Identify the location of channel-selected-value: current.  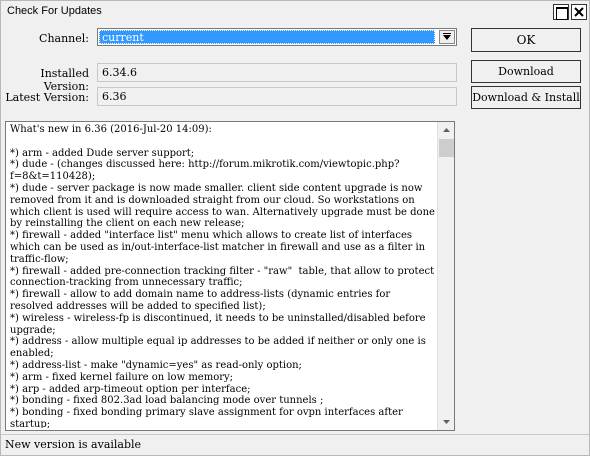
(267, 37).